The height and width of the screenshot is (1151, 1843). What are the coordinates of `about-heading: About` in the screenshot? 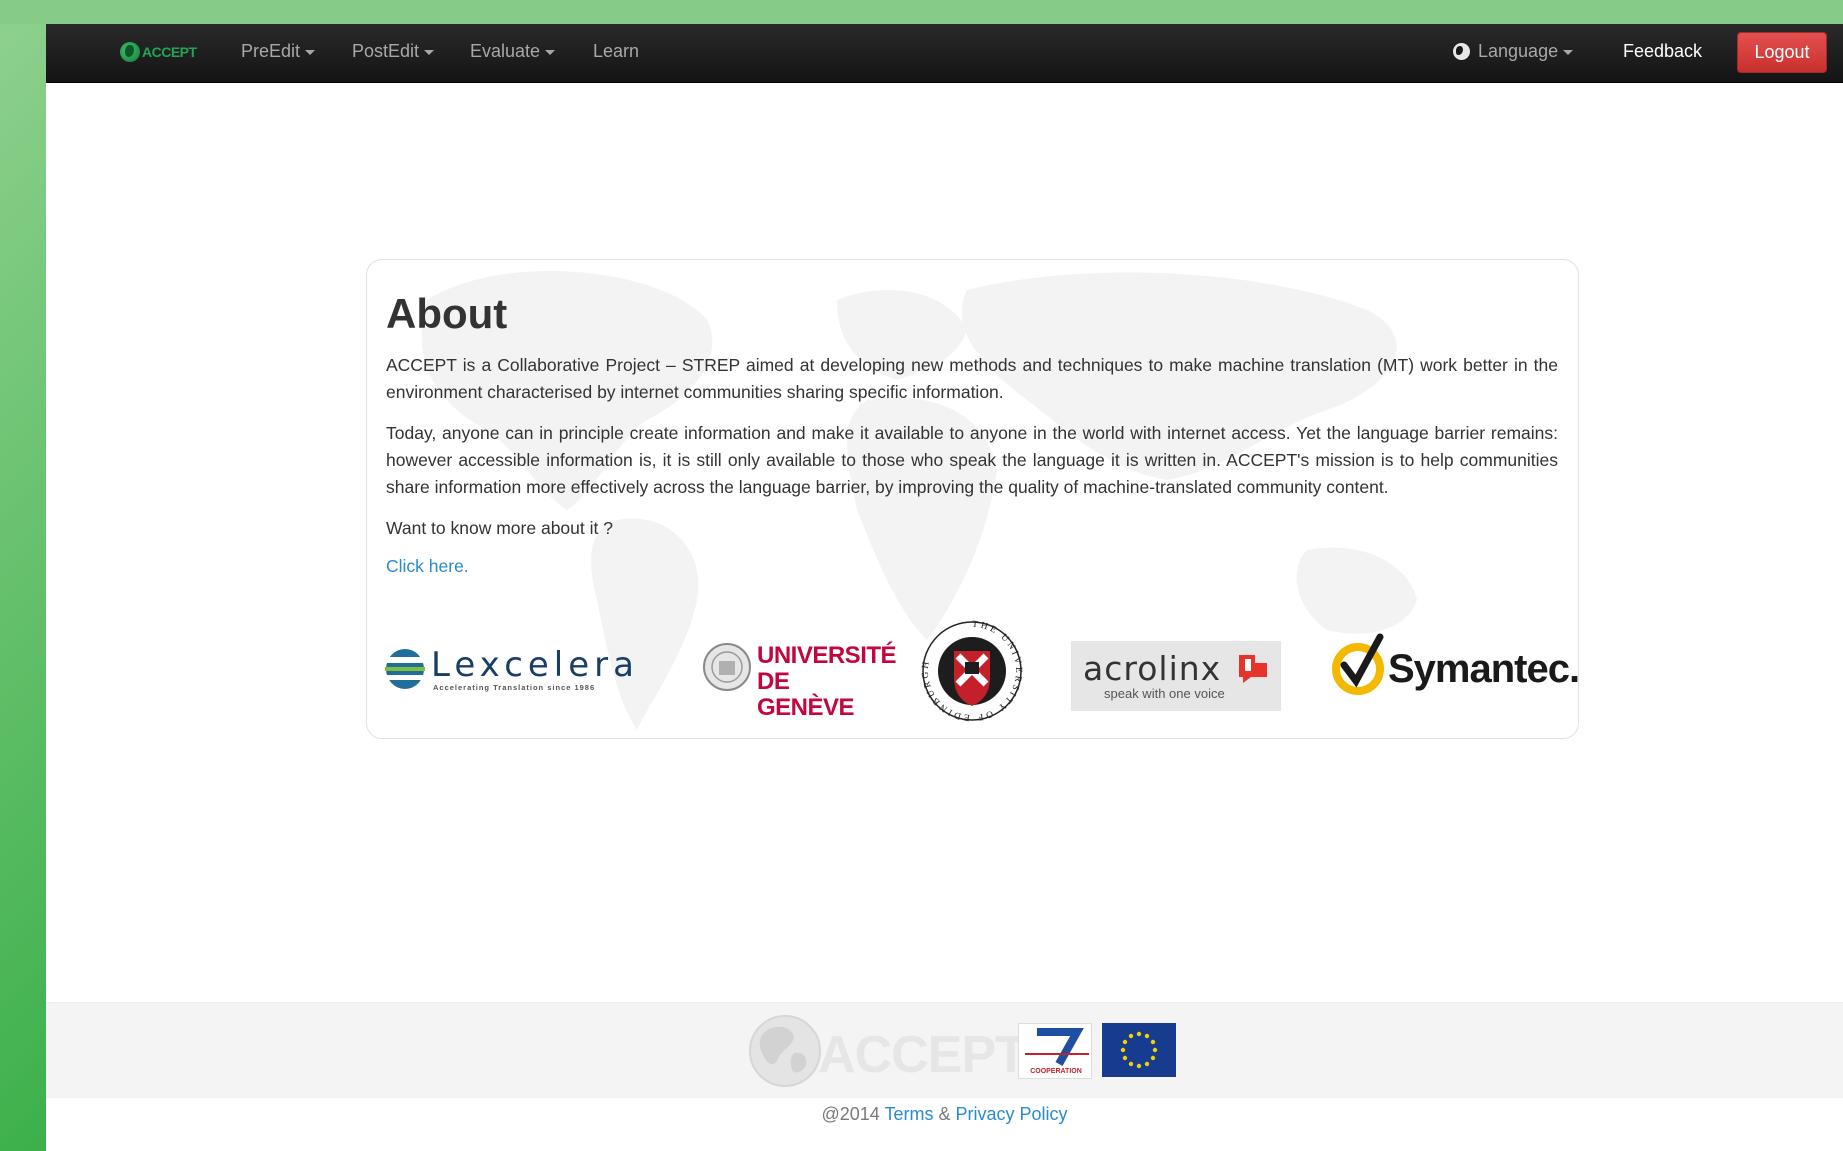 It's located at (447, 313).